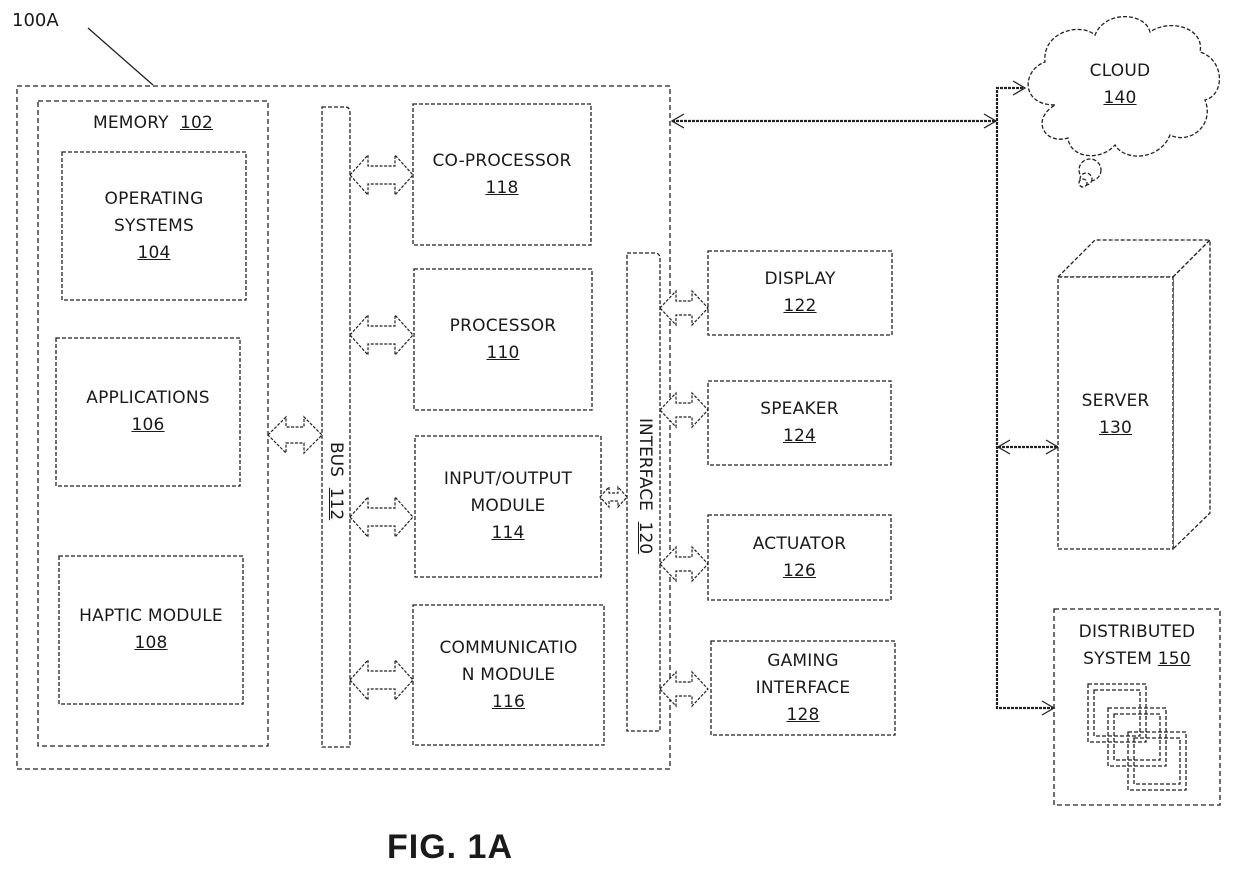 Image resolution: width=1240 pixels, height=877 pixels. I want to click on peripheral-line2: INTERFACE, so click(803, 687).